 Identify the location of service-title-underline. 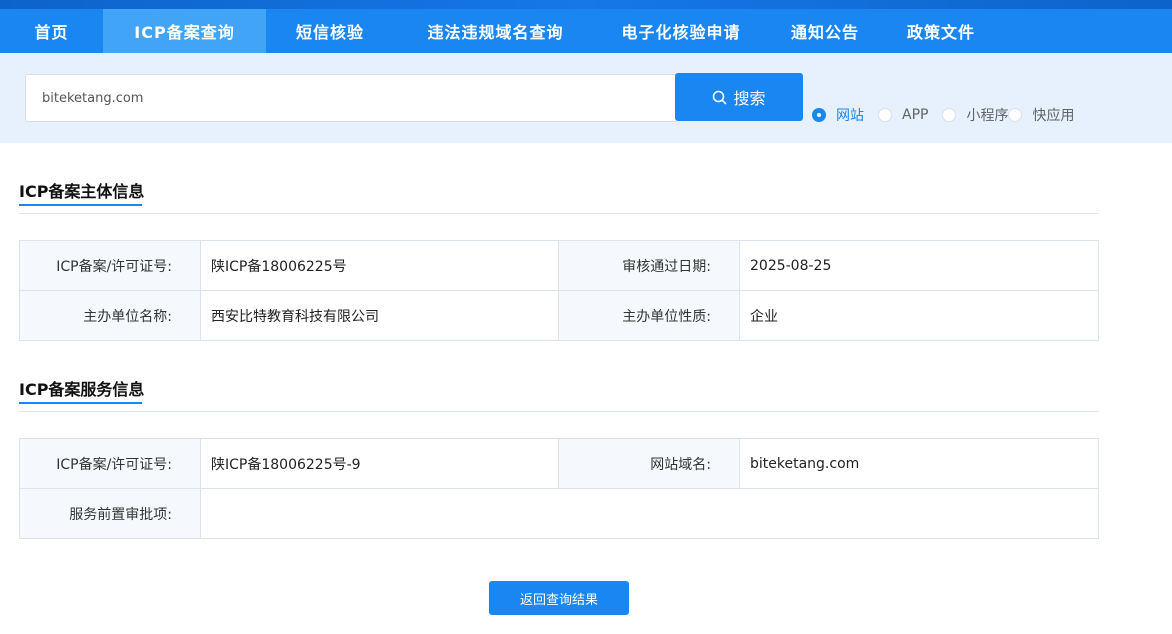
(80, 403).